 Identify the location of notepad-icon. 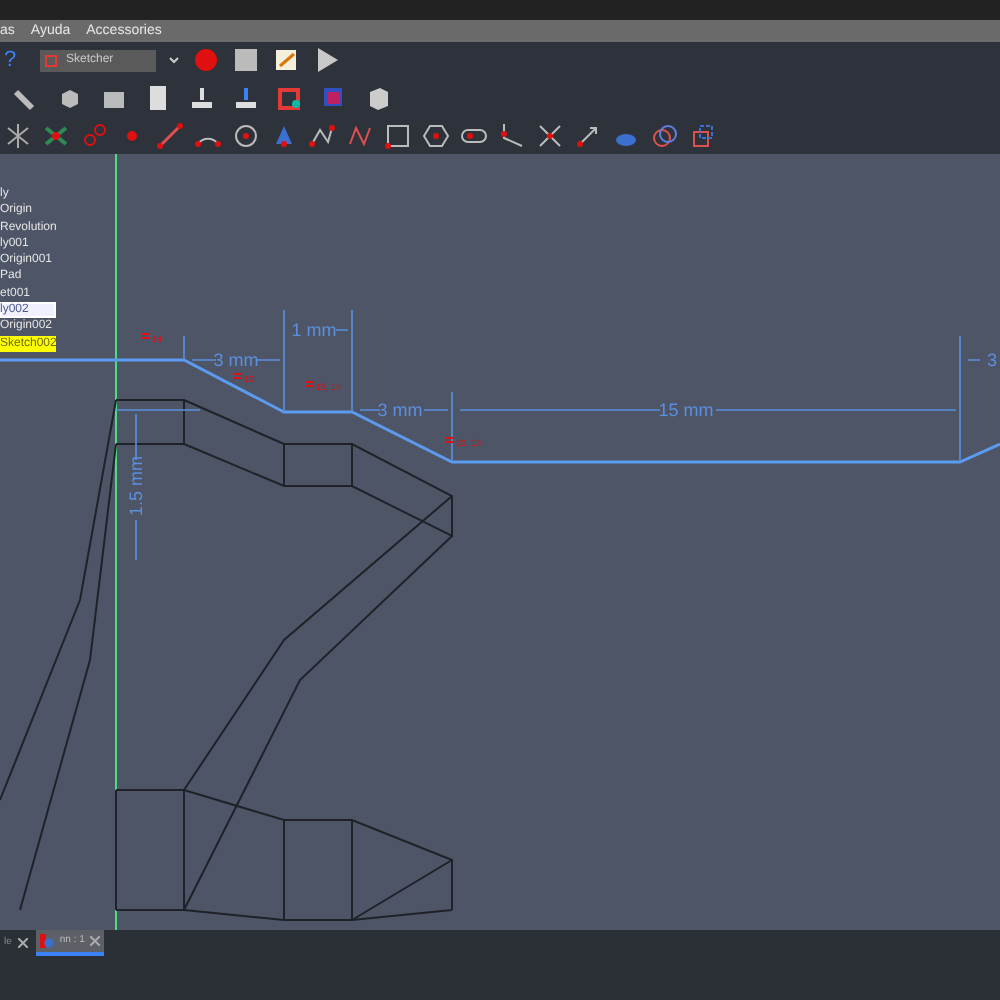
(286, 60).